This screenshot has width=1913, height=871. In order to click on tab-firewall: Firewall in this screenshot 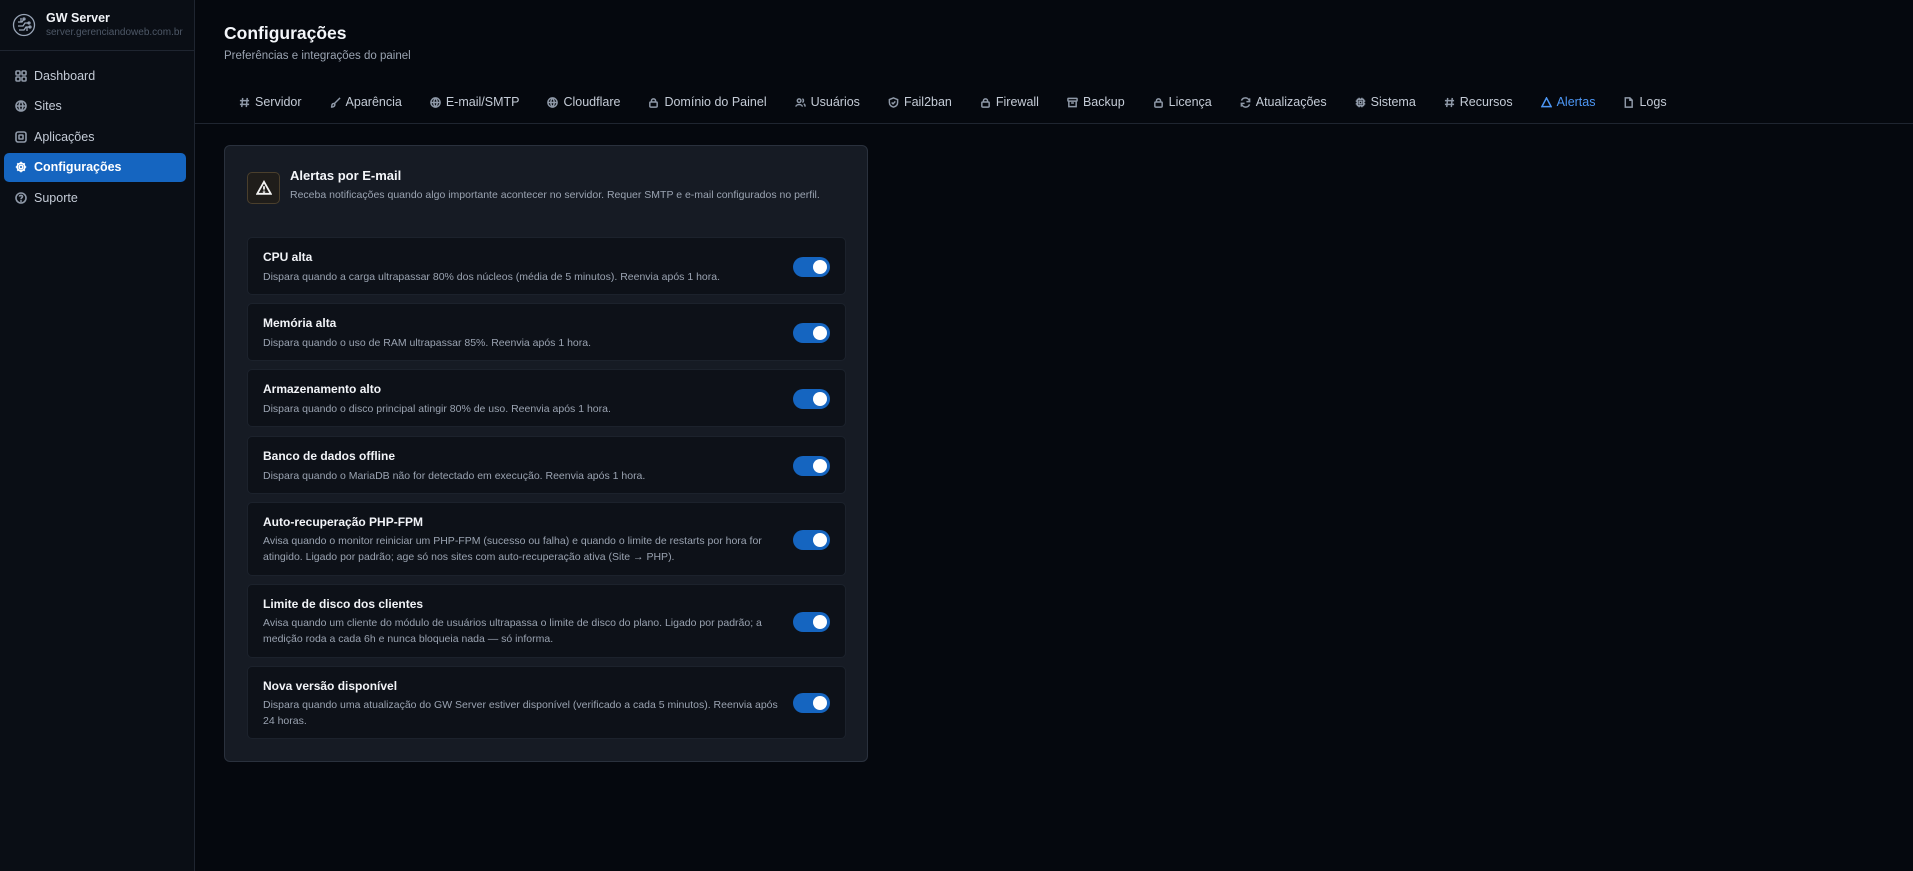, I will do `click(1009, 102)`.